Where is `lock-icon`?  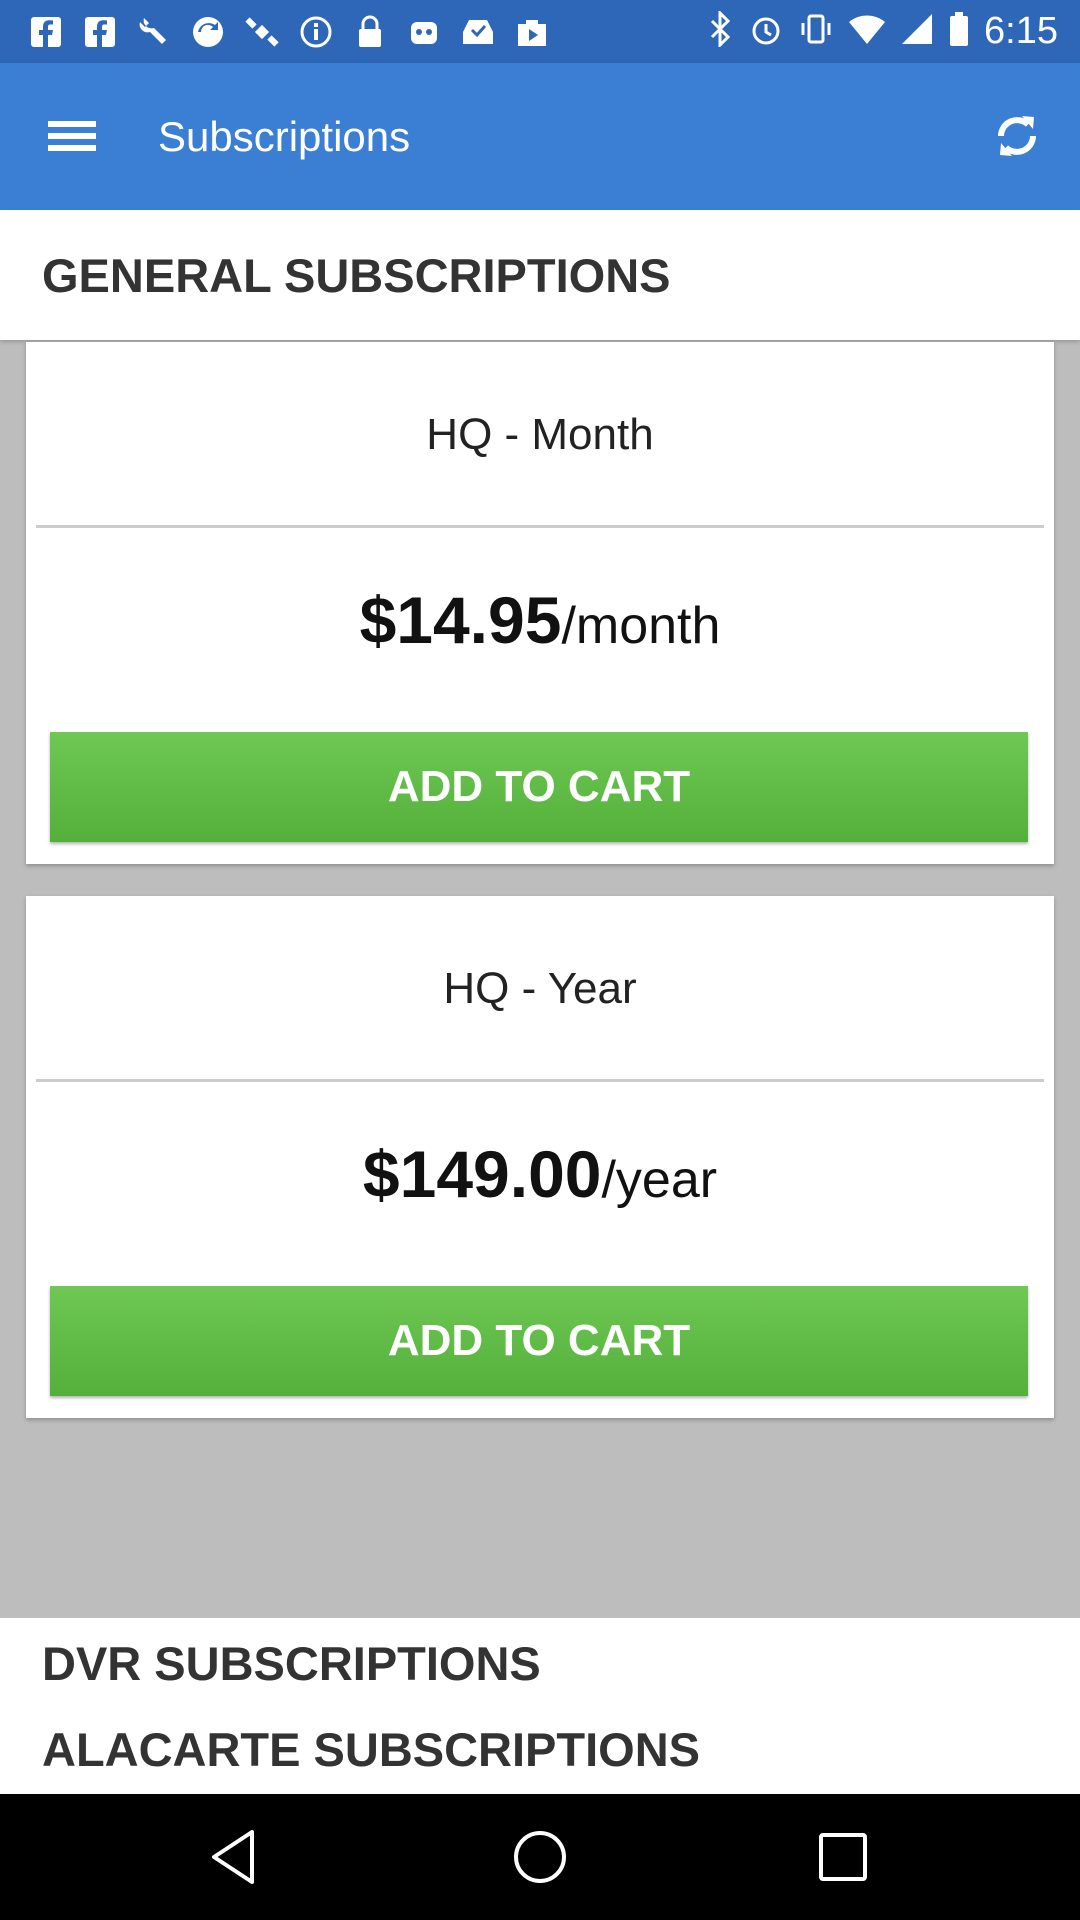 lock-icon is located at coordinates (370, 32).